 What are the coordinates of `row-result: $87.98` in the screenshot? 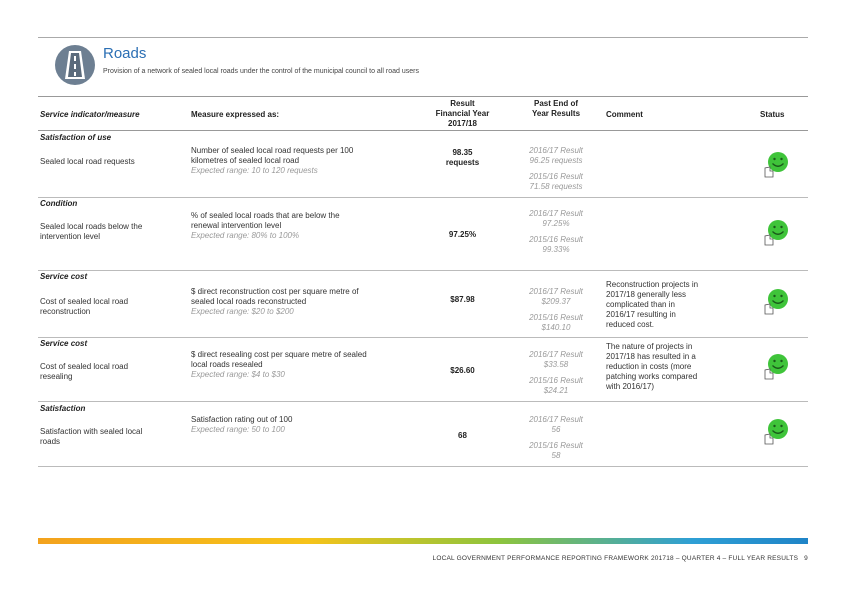 It's located at (462, 299).